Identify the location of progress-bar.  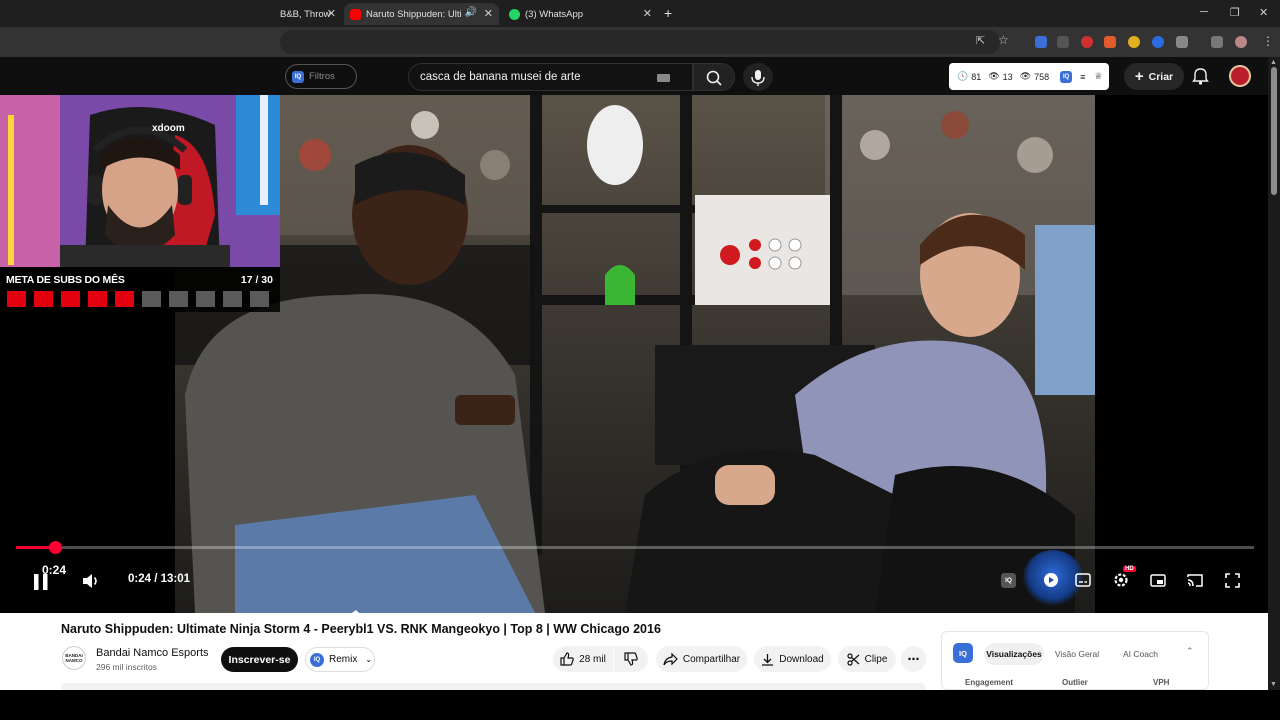
(635, 547).